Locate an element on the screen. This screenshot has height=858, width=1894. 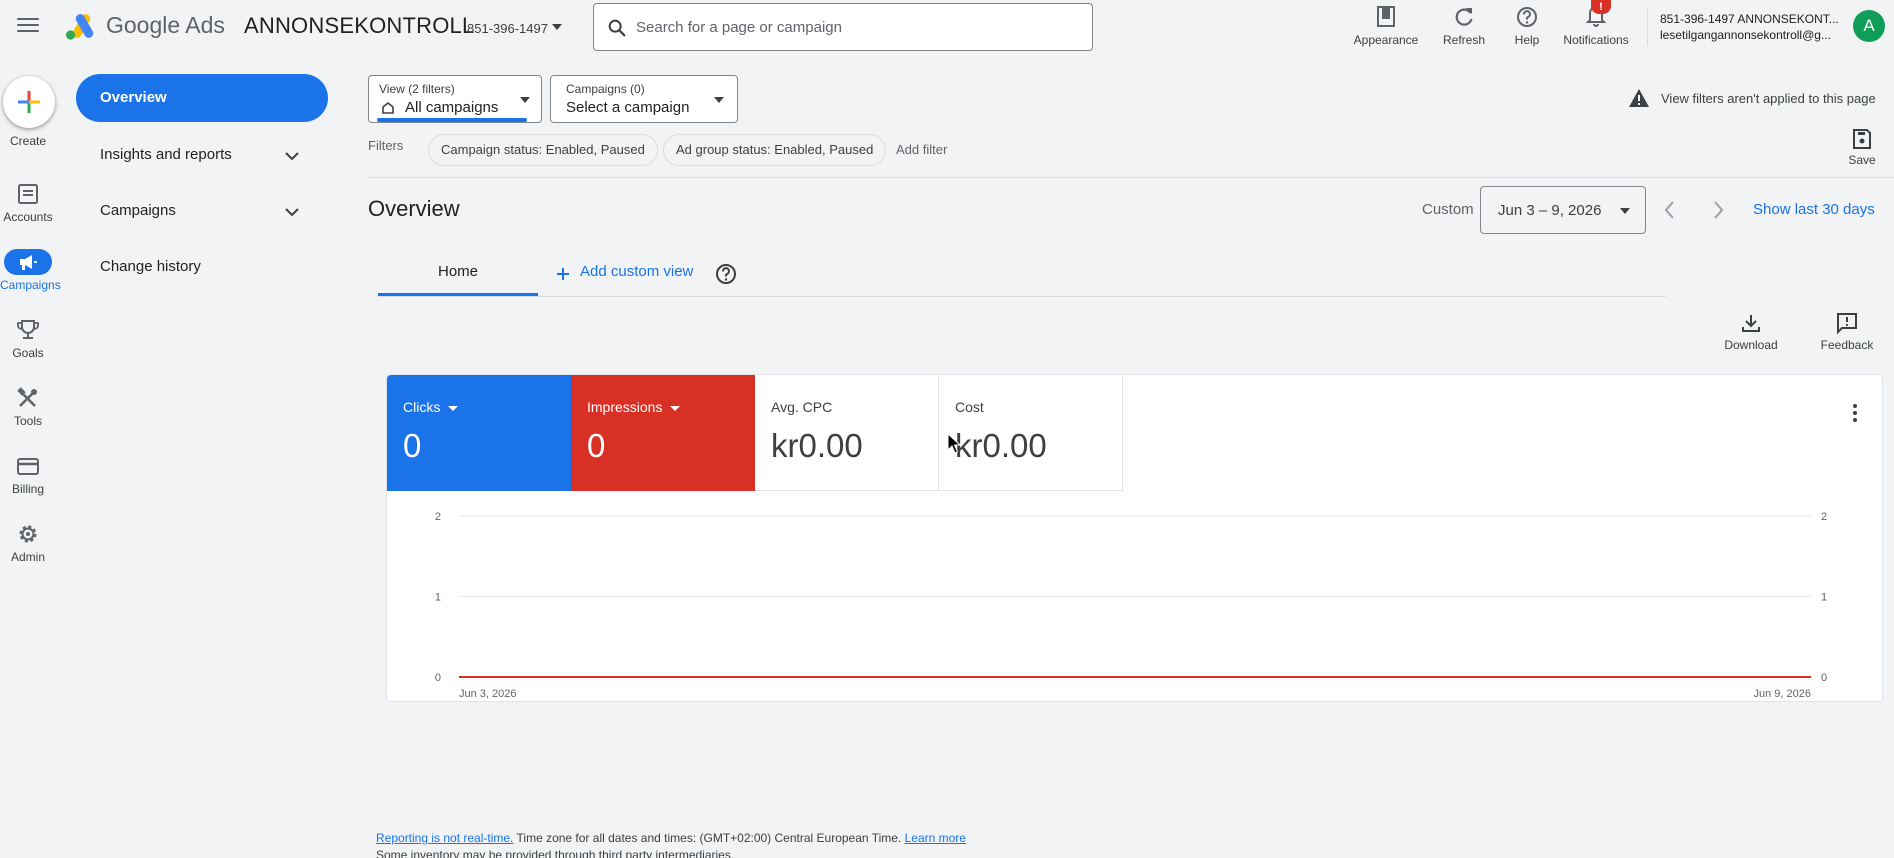
y-tick-label: 1 is located at coordinates (438, 598).